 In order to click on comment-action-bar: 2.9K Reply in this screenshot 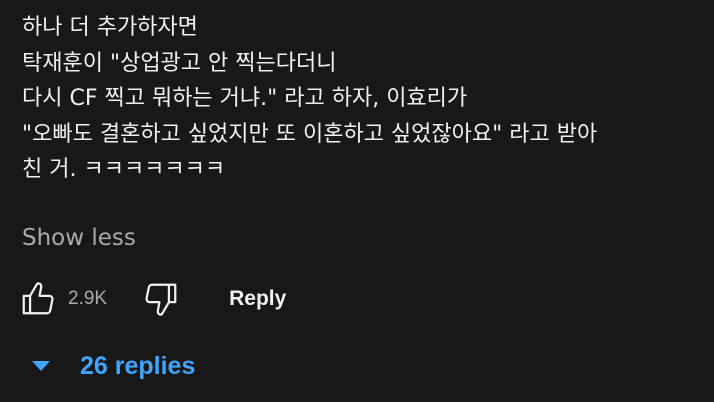, I will do `click(151, 299)`.